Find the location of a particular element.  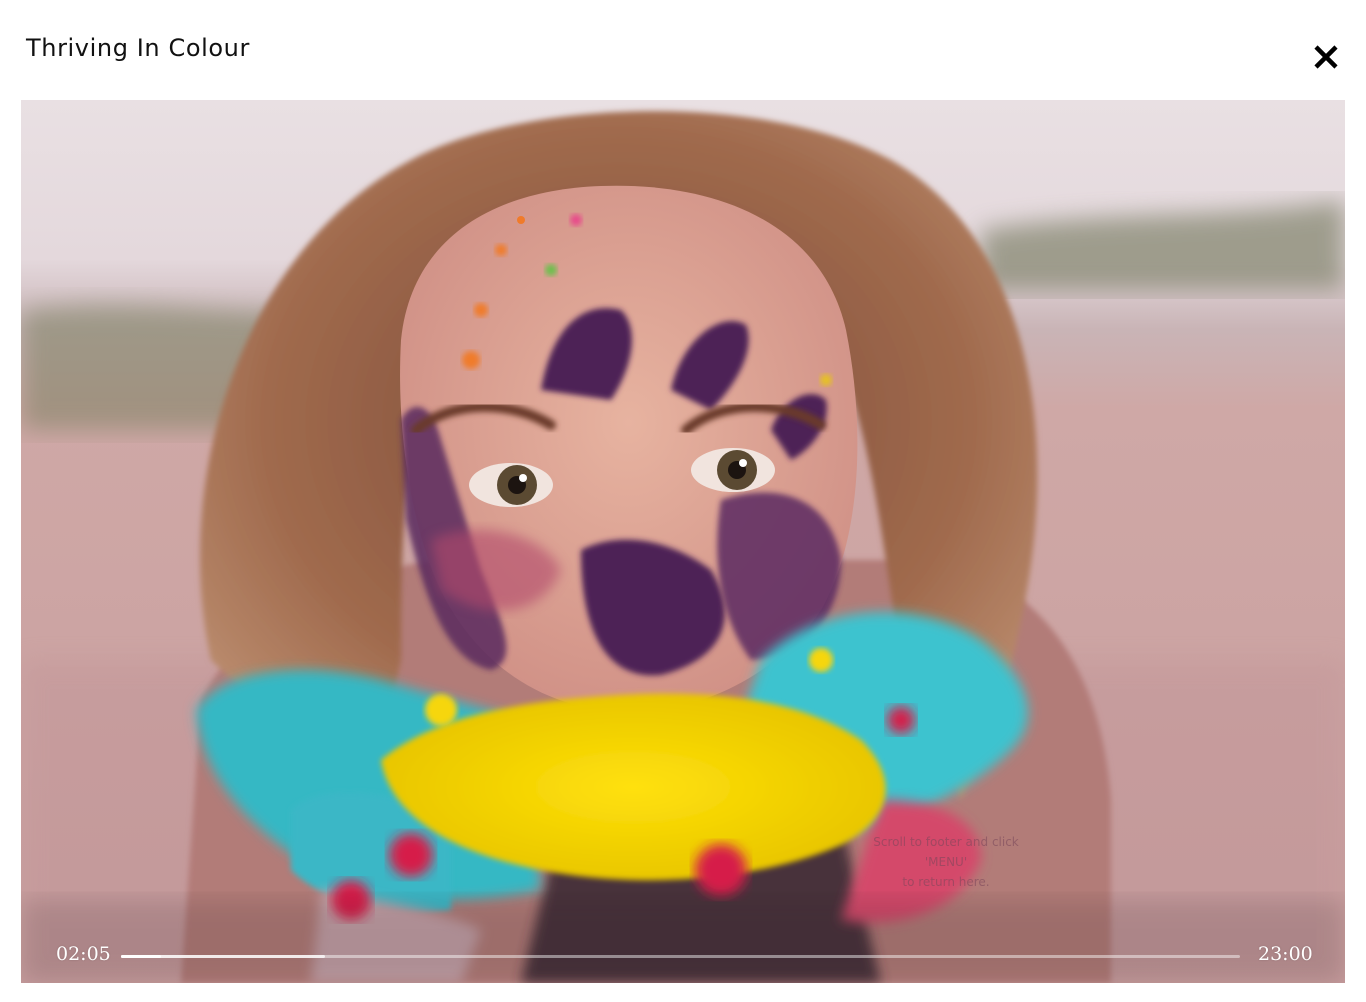

modal-title: Thriving In Colour is located at coordinates (138, 48).